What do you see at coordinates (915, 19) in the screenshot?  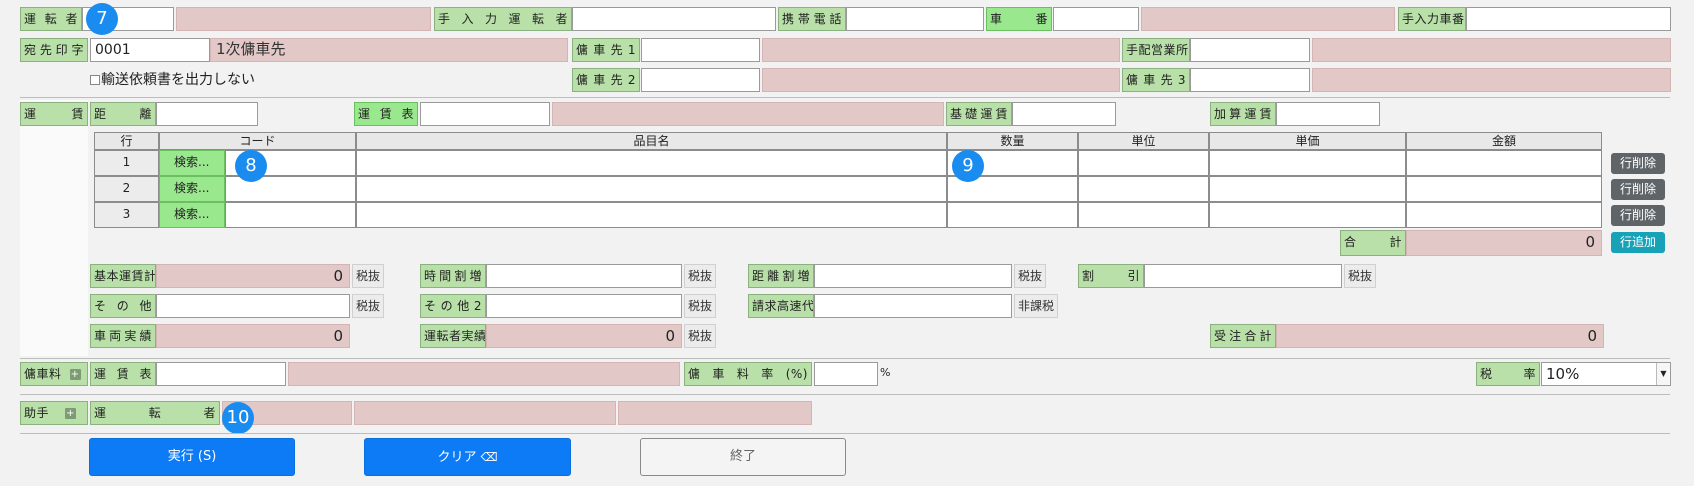 I see `mobile-input` at bounding box center [915, 19].